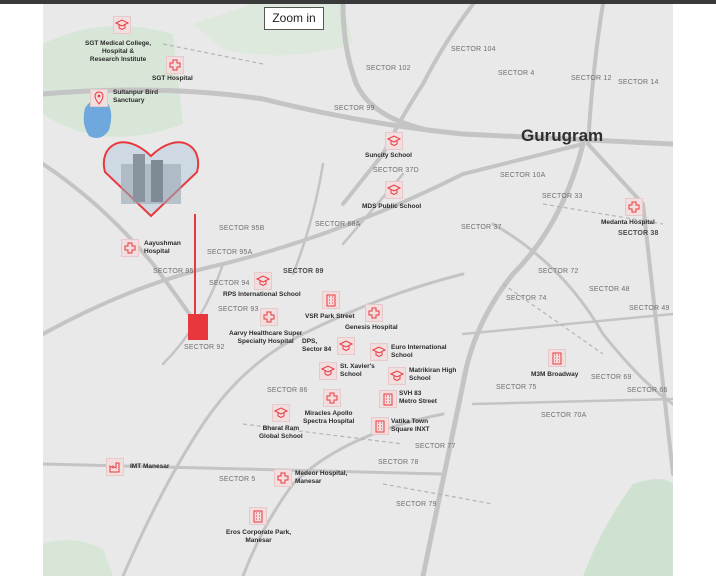  I want to click on sector-label: SECTOR 86, so click(287, 390).